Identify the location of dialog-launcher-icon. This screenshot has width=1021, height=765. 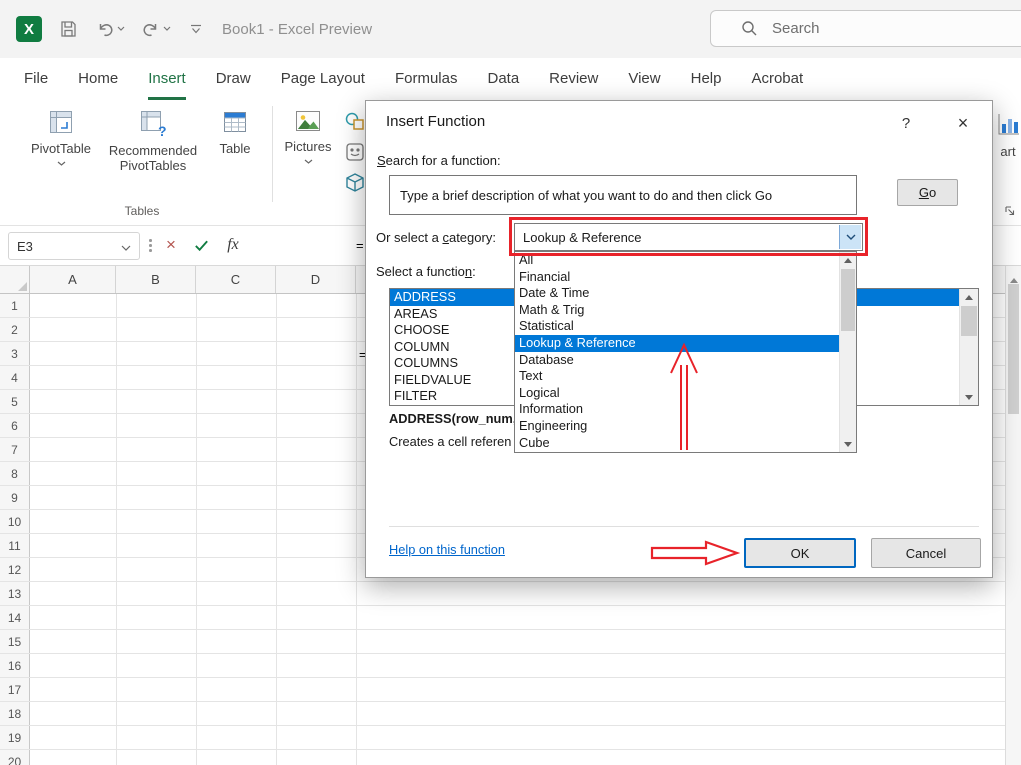
(1010, 211).